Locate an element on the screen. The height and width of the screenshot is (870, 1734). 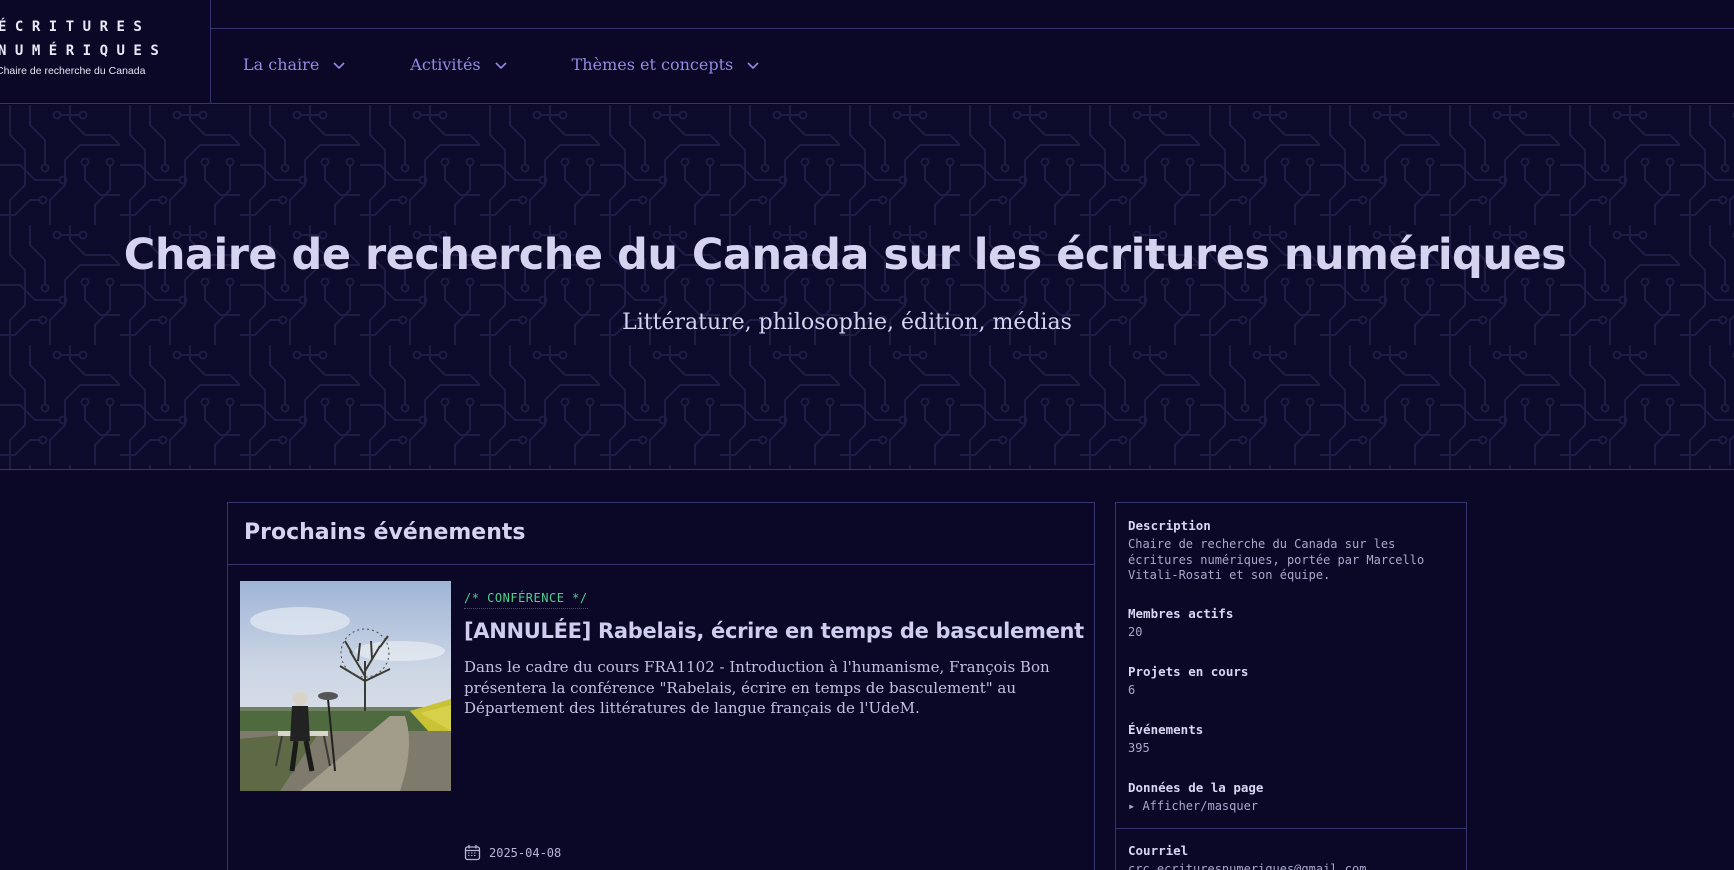
event-category-tag: /* CONFÉRENCE */ is located at coordinates (526, 600).